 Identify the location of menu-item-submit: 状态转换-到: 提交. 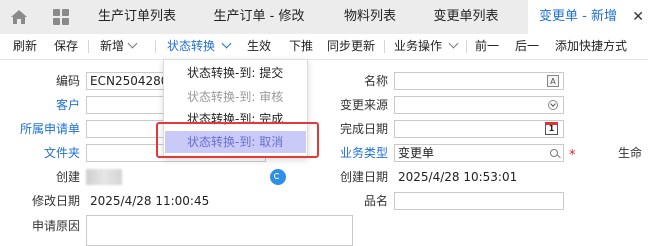
(235, 73).